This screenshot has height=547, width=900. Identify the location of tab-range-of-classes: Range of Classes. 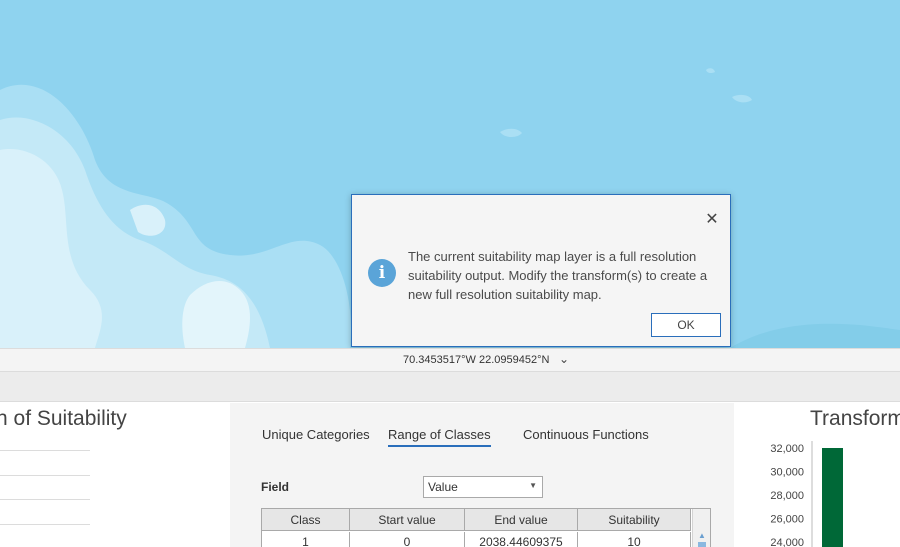
(439, 437).